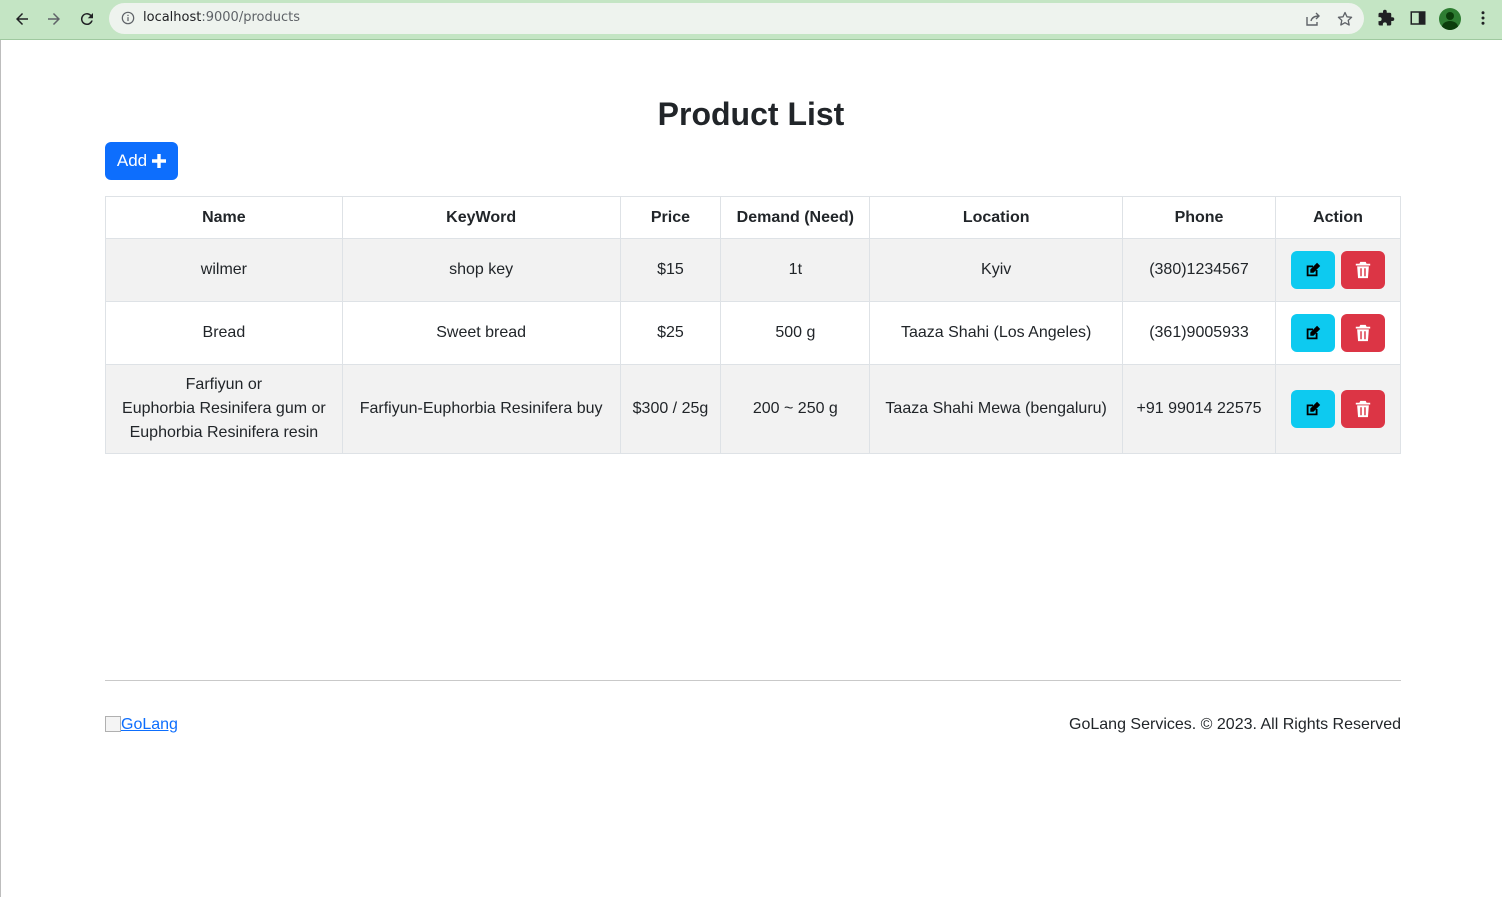 This screenshot has width=1502, height=897. Describe the element at coordinates (128, 18) in the screenshot. I see `info-icon` at that location.